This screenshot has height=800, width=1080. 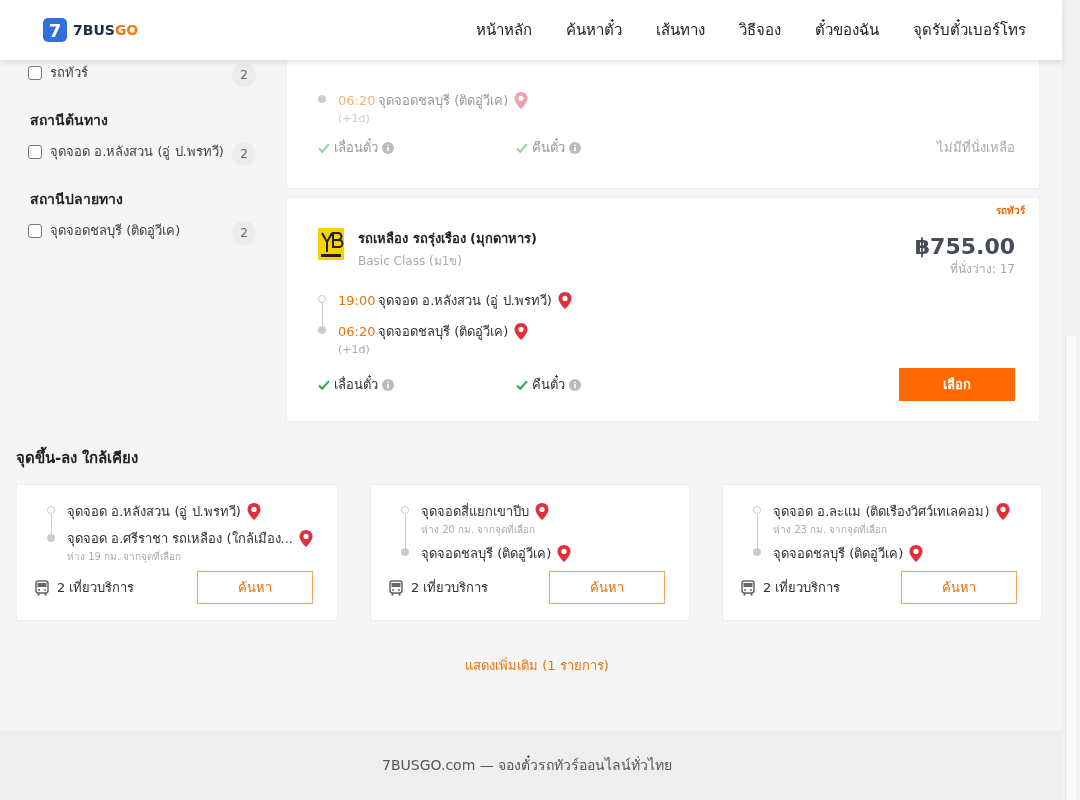 What do you see at coordinates (137, 151) in the screenshot?
I see `filter-label: จุดจอด อ.หลังสวน (อู่ ป.พรทวี)` at bounding box center [137, 151].